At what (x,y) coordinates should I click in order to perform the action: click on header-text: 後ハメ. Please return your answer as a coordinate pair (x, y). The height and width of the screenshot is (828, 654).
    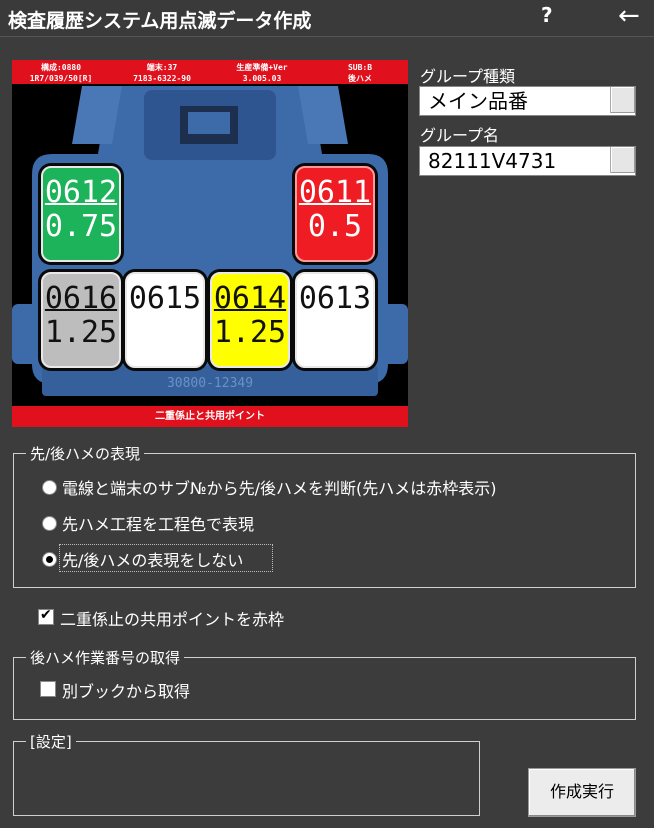
    Looking at the image, I should click on (360, 78).